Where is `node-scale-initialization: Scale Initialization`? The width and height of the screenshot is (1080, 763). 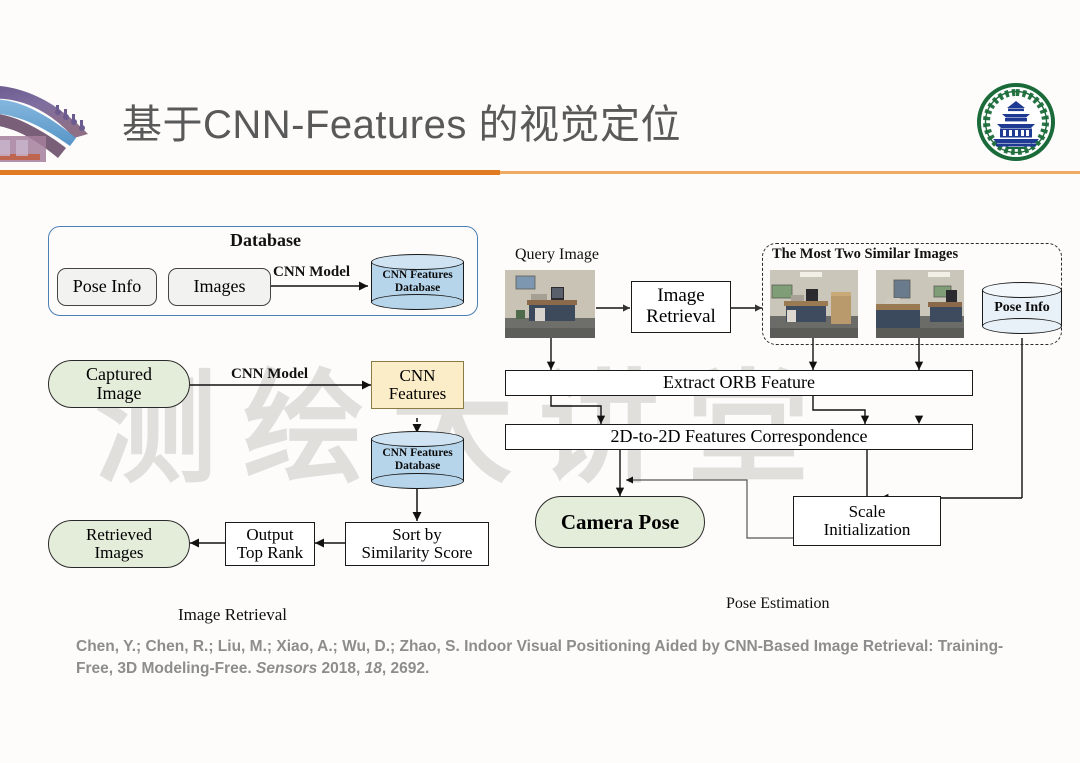
node-scale-initialization: Scale Initialization is located at coordinates (867, 521).